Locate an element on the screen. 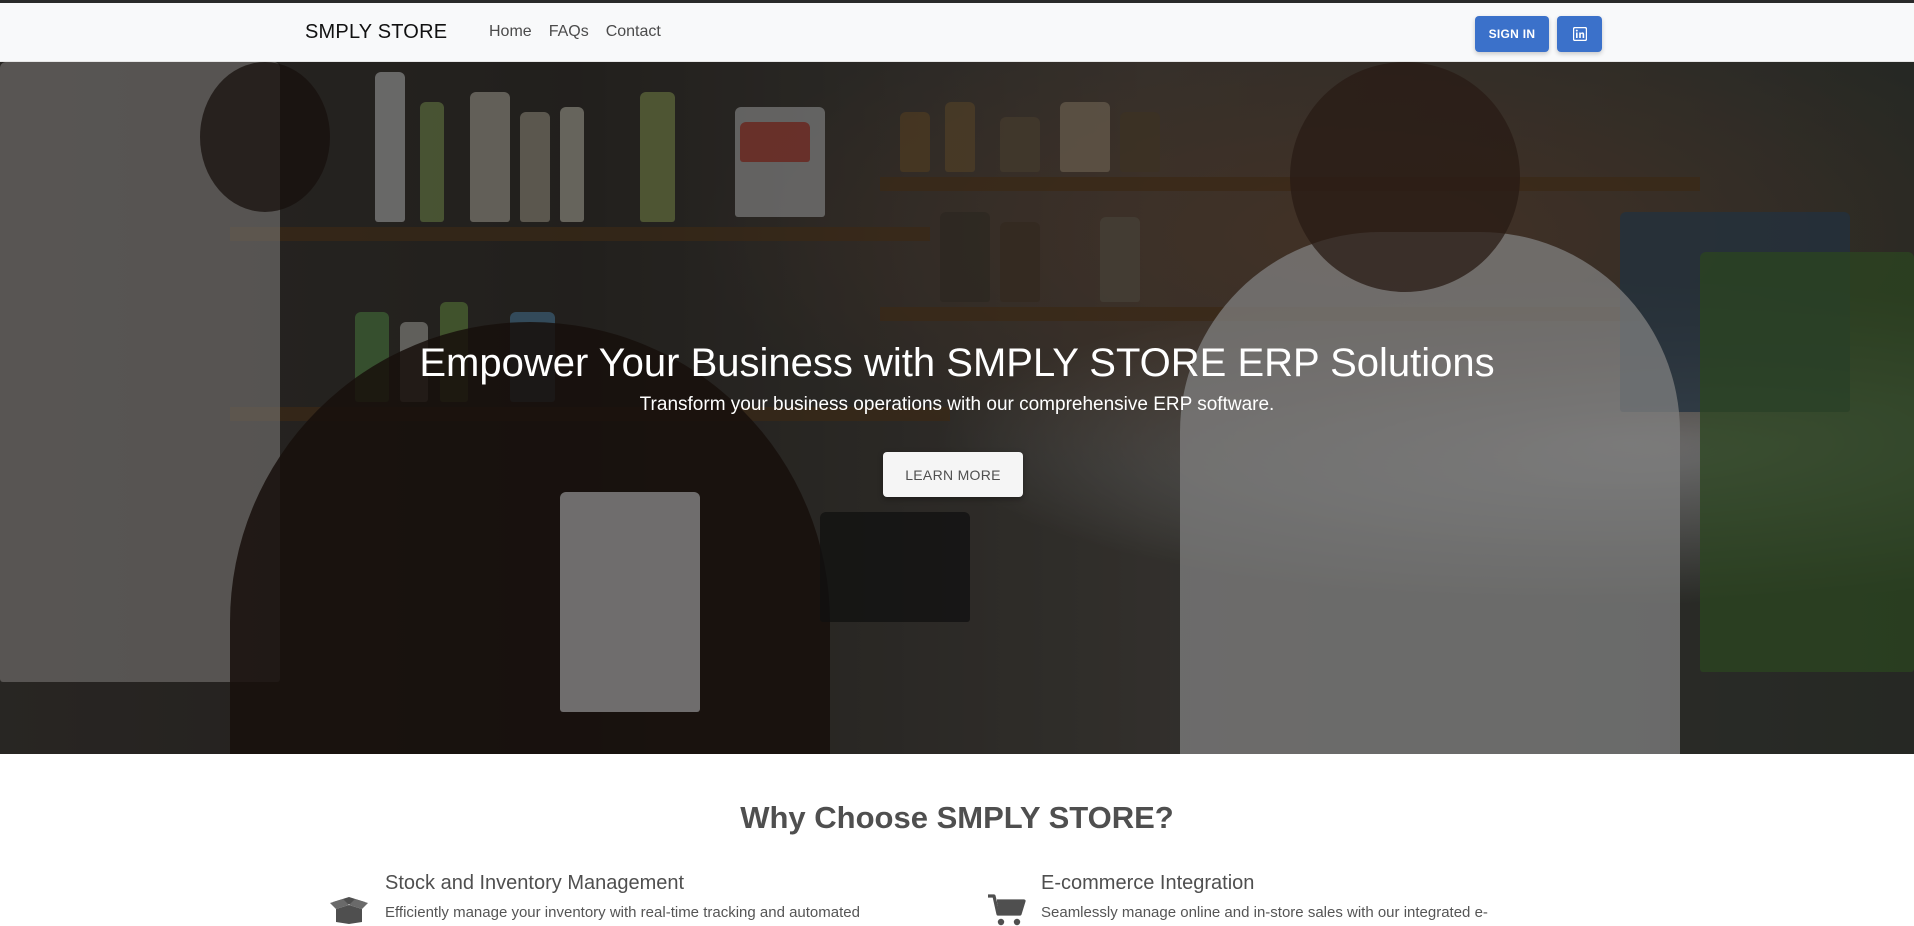 This screenshot has width=1914, height=926. brand-logo: SMPLY STORE is located at coordinates (376, 32).